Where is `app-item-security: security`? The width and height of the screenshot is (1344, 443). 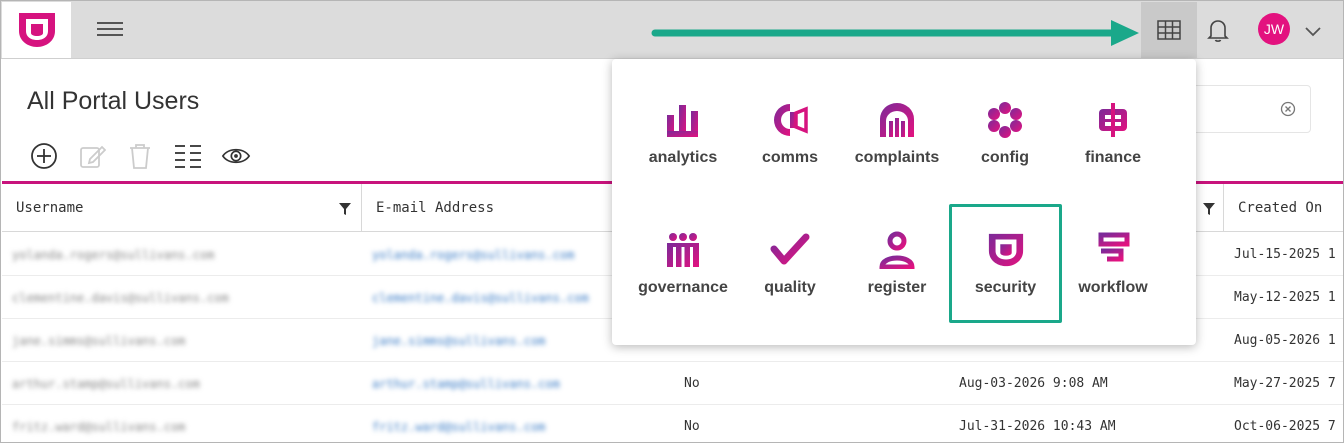 app-item-security: security is located at coordinates (1005, 263).